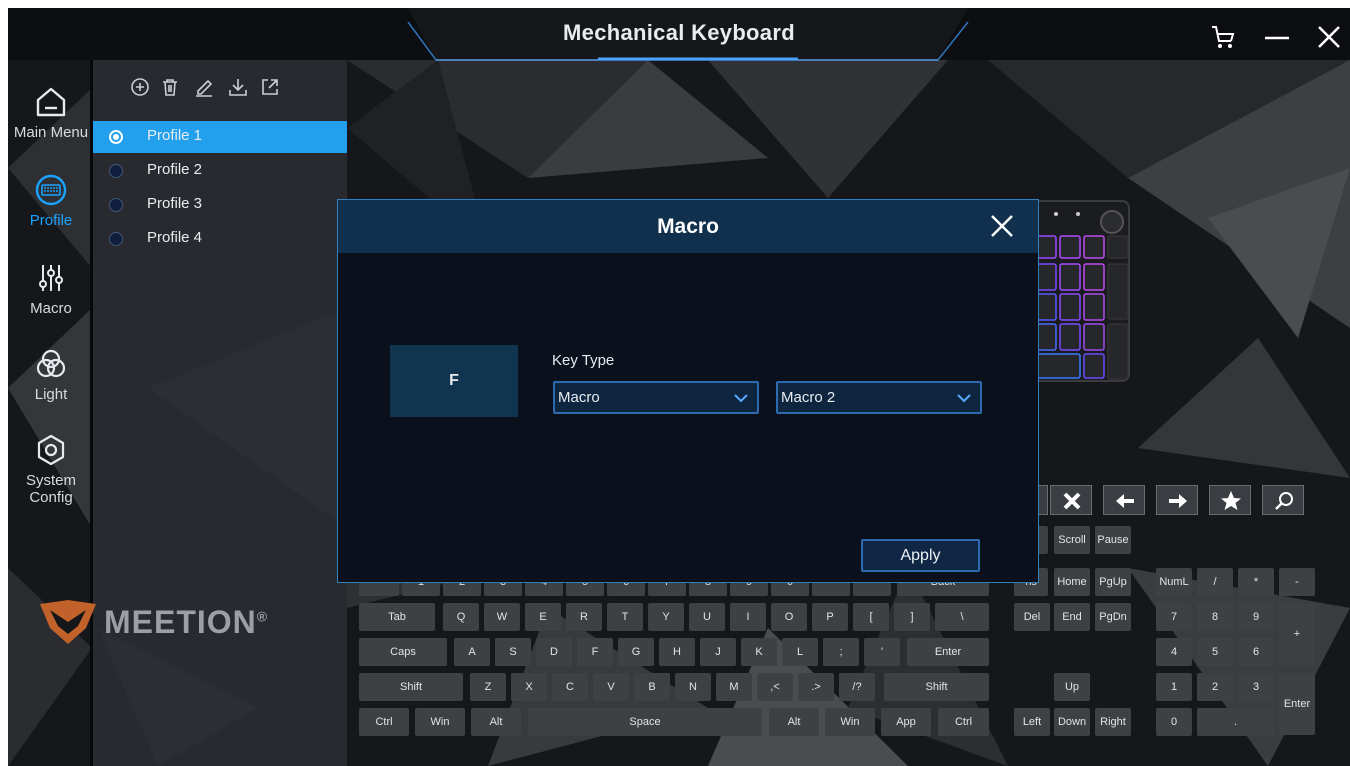  What do you see at coordinates (1032, 617) in the screenshot?
I see `key: Del` at bounding box center [1032, 617].